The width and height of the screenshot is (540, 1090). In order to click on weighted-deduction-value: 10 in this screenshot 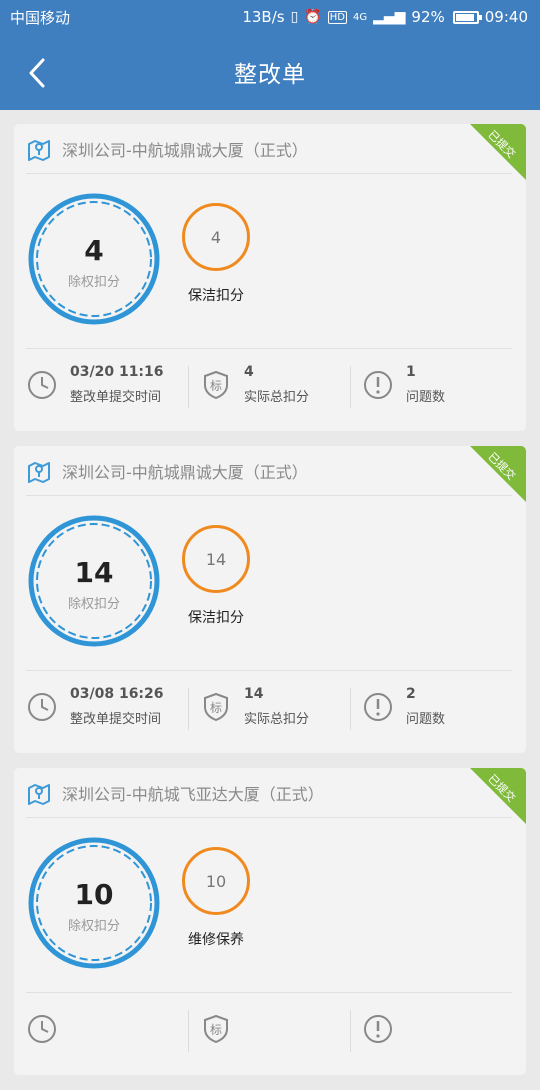, I will do `click(94, 894)`.